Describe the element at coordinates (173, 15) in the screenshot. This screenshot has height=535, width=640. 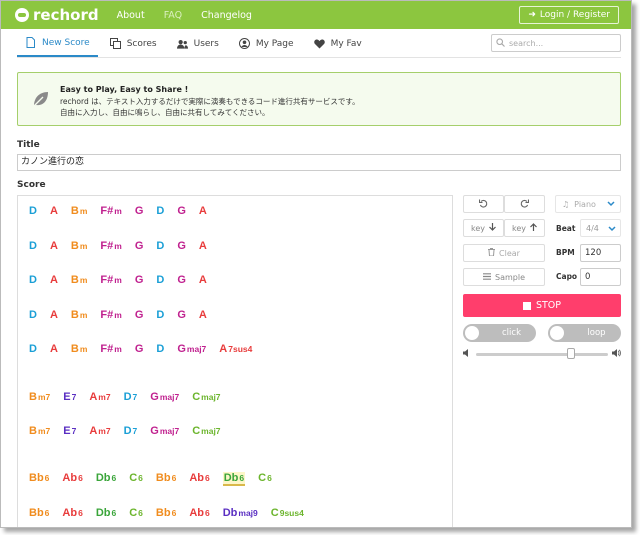
I see `nav-faq: FAQ` at that location.